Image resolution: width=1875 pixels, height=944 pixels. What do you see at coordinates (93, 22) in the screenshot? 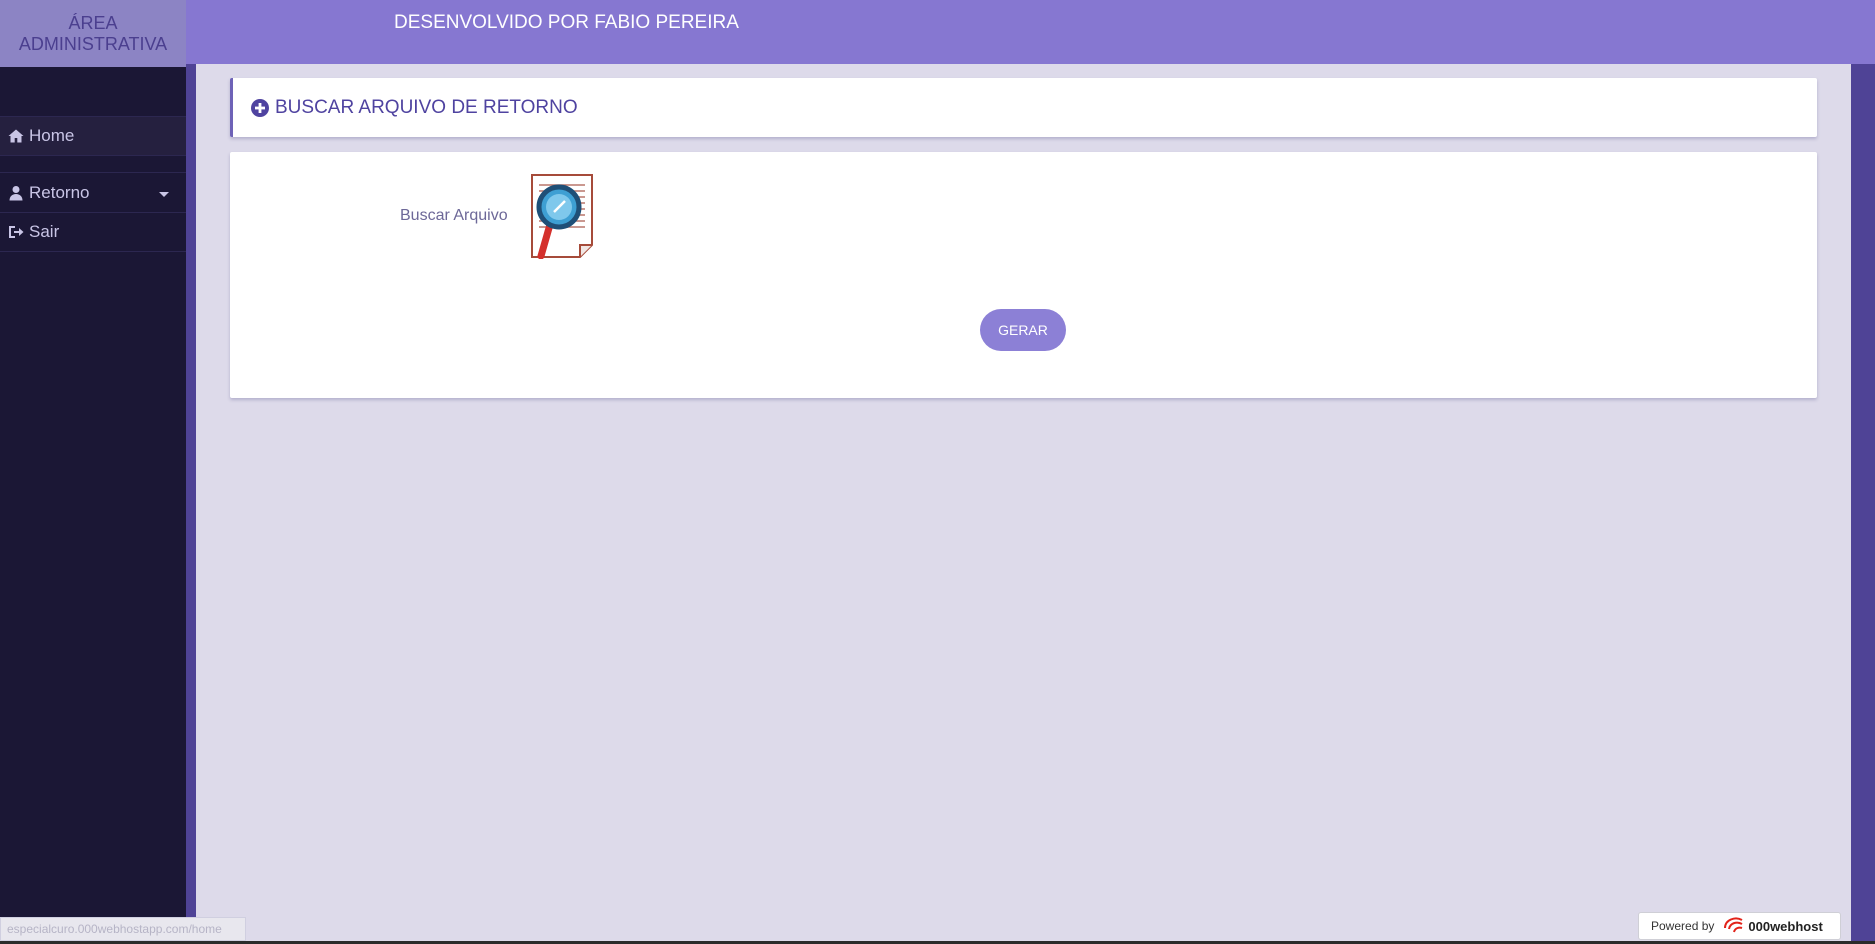
I see `brand-line-1: ÁREA` at bounding box center [93, 22].